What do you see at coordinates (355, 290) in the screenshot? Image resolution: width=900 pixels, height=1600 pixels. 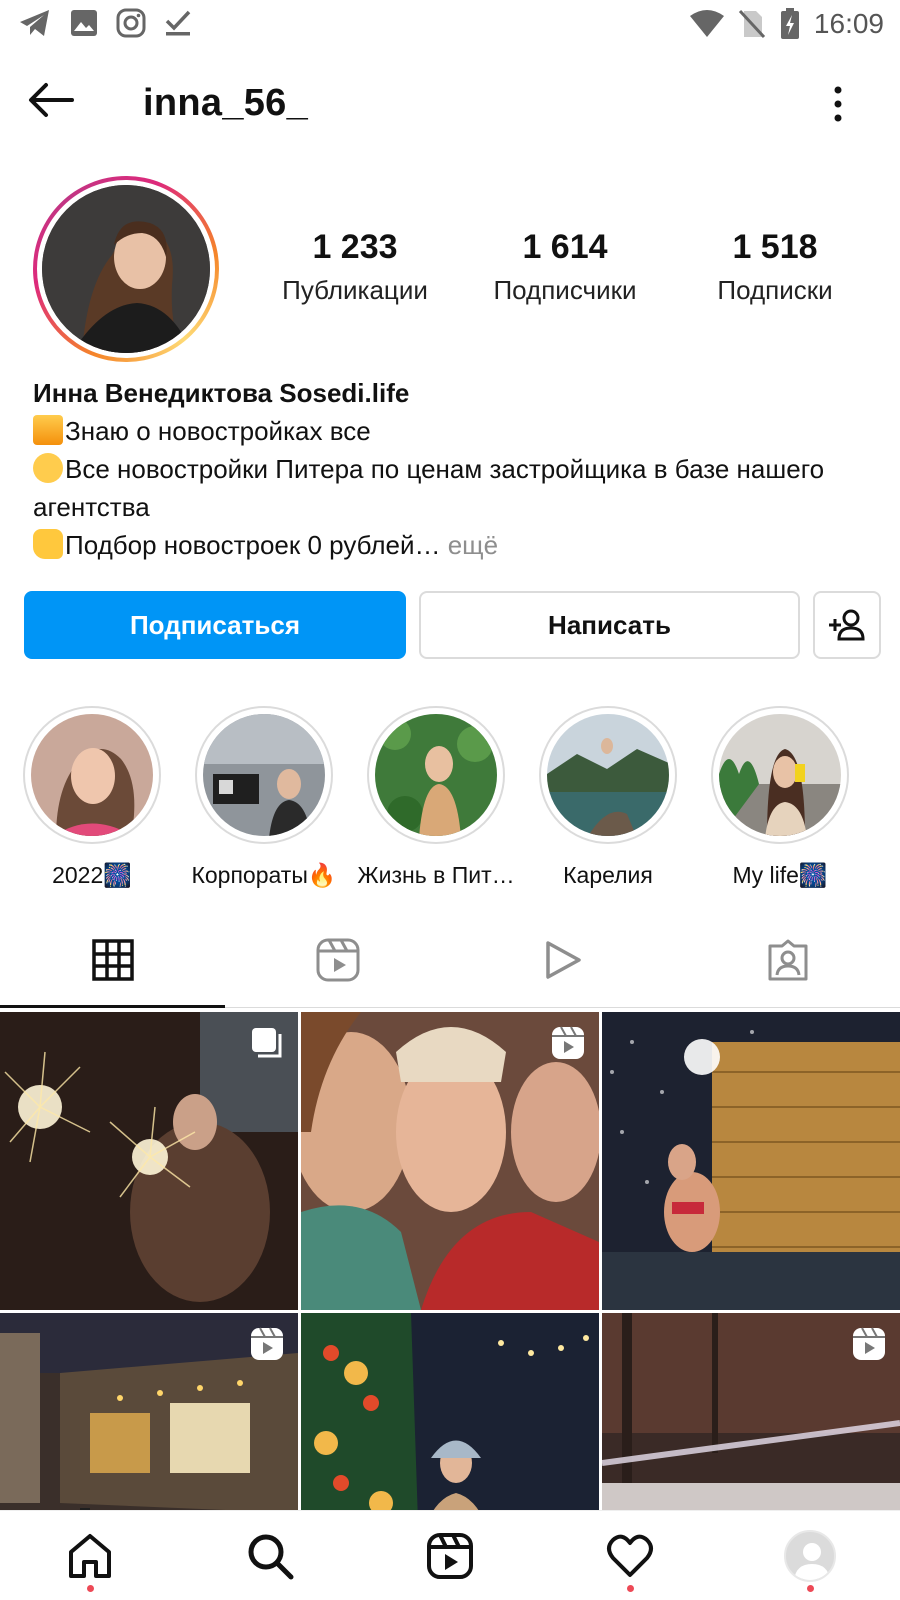 I see `stat-label: Публикации` at bounding box center [355, 290].